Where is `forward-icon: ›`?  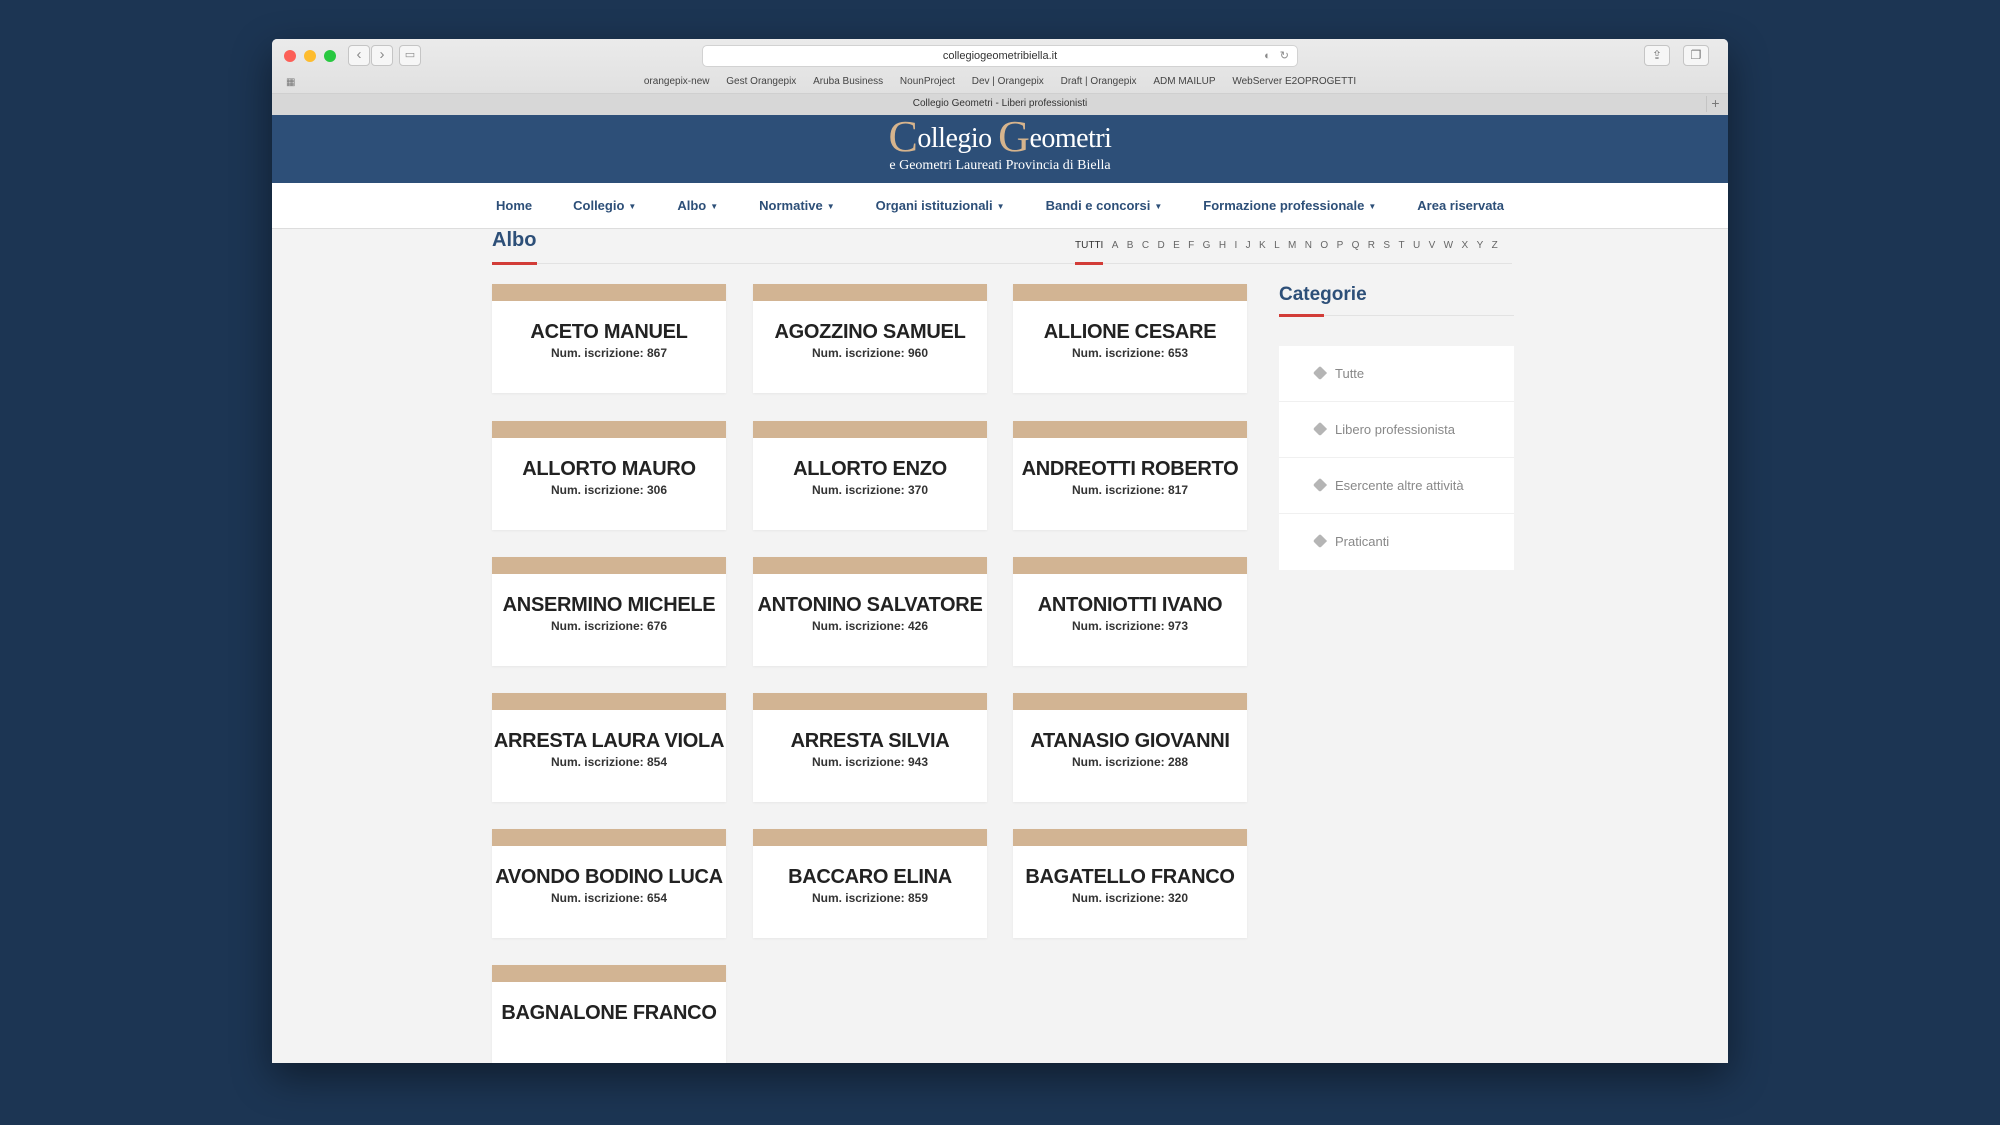 forward-icon: › is located at coordinates (382, 55).